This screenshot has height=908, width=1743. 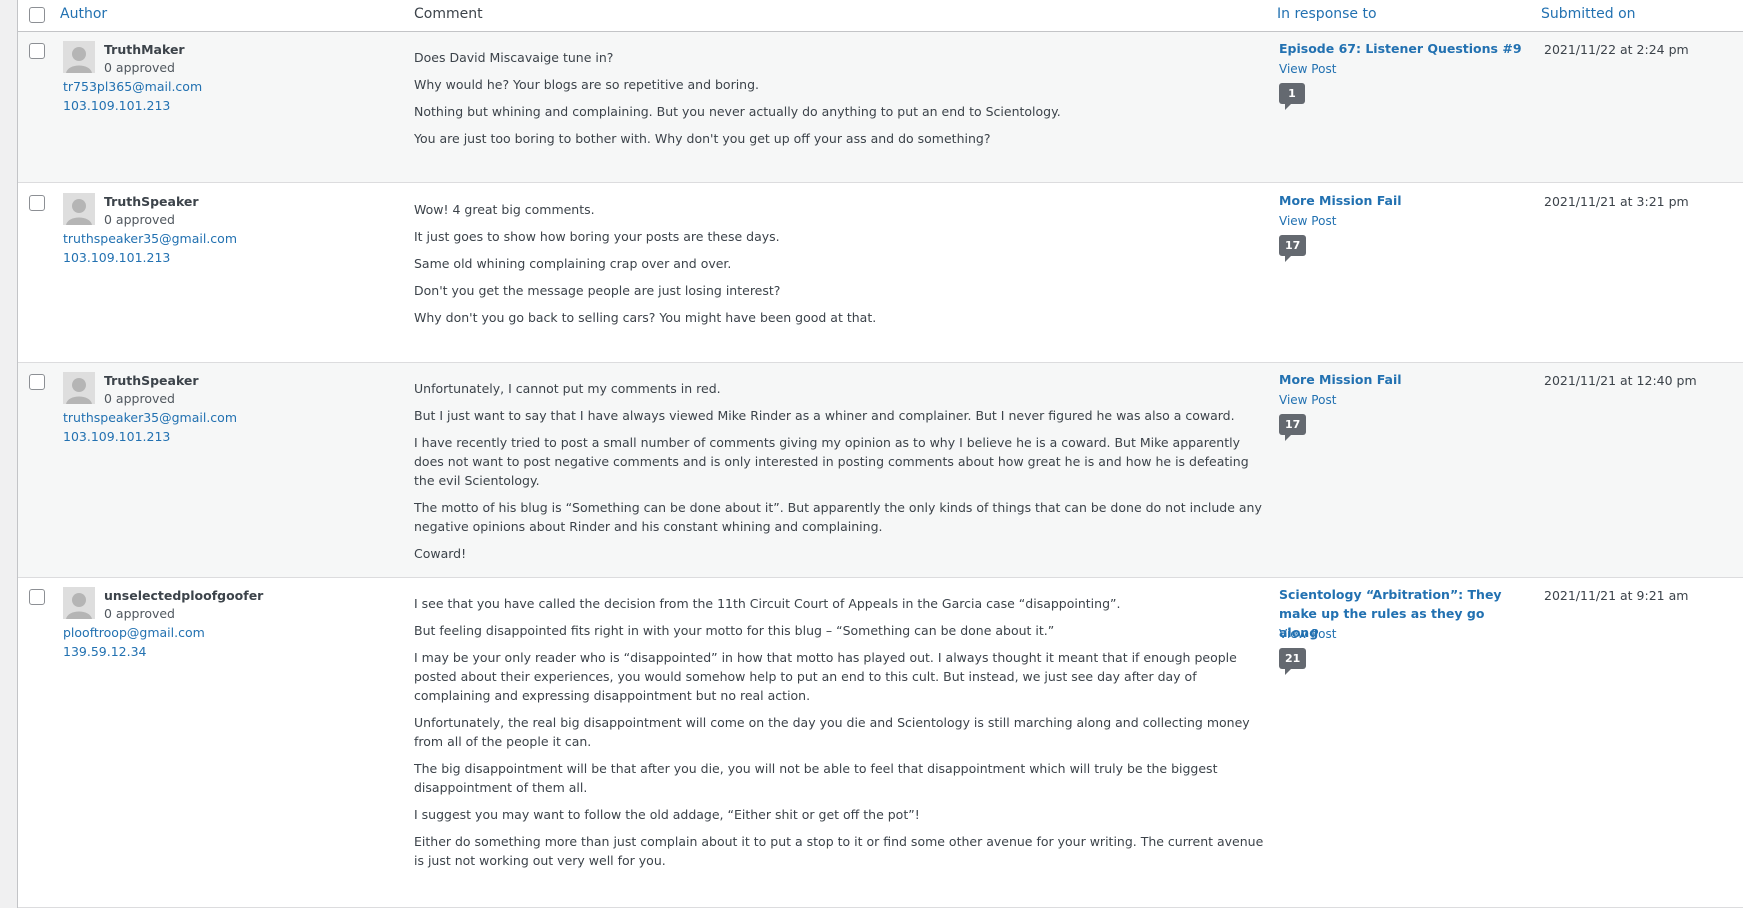 What do you see at coordinates (184, 595) in the screenshot?
I see `author-name: unselectedploofgoofer` at bounding box center [184, 595].